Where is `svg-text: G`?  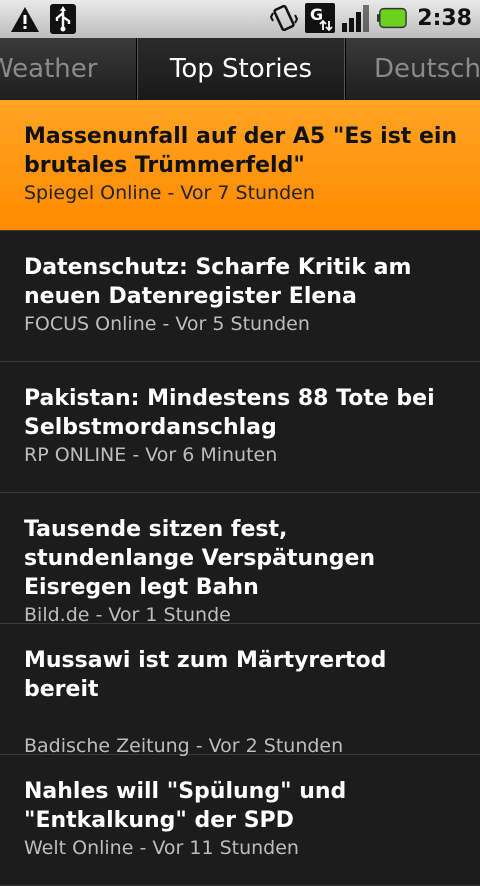
svg-text: G is located at coordinates (316, 14).